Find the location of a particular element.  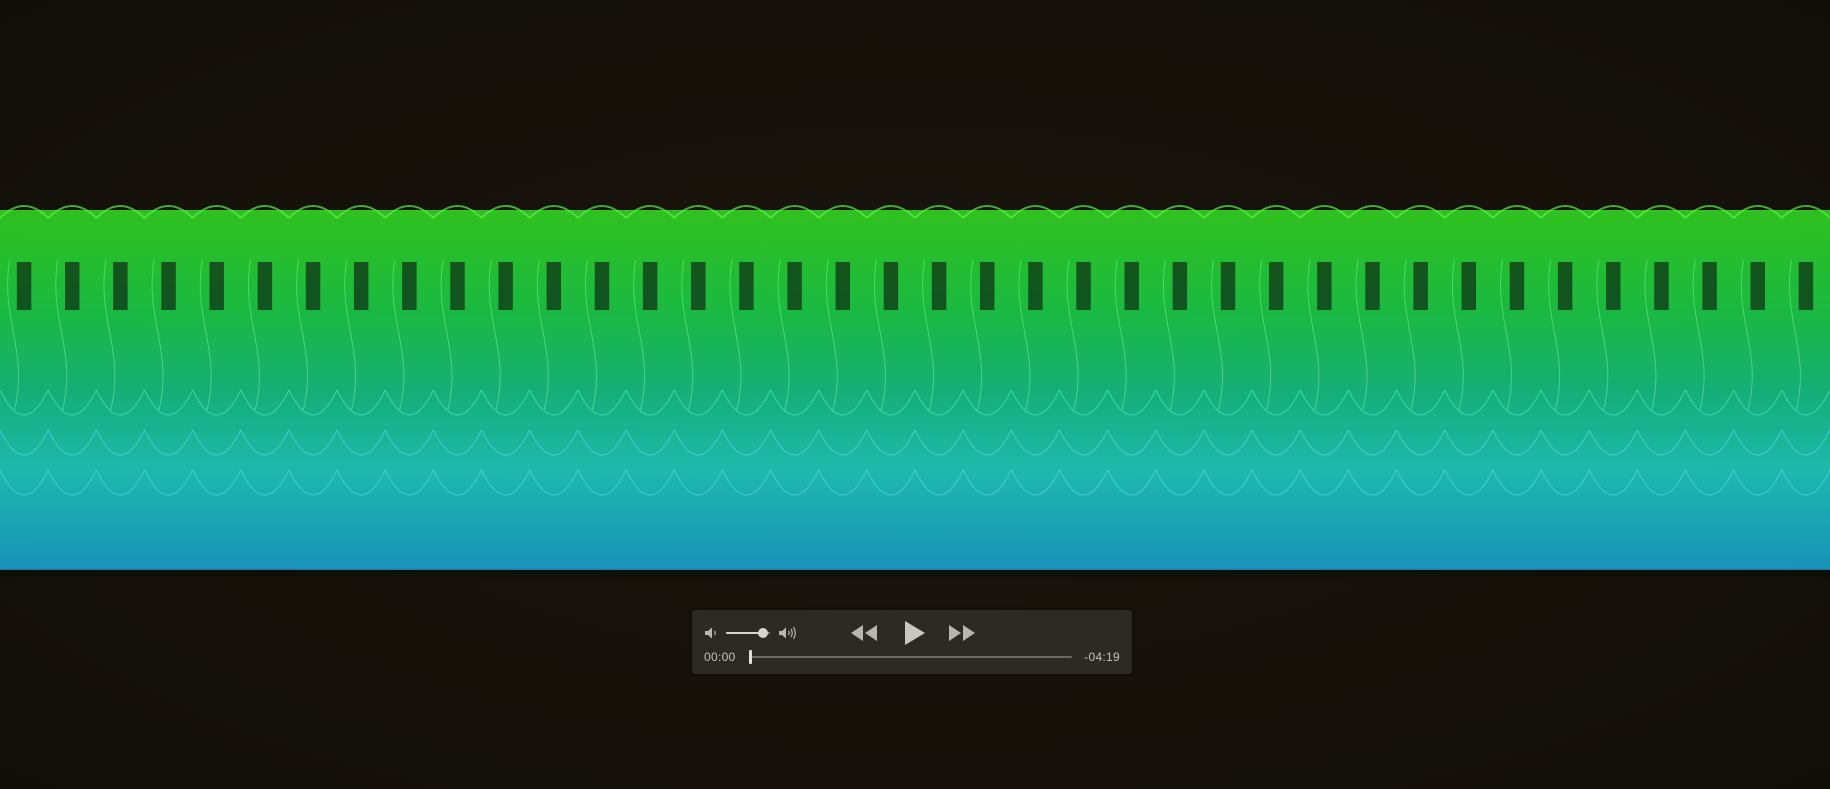

current-time: 00:00 is located at coordinates (720, 657).